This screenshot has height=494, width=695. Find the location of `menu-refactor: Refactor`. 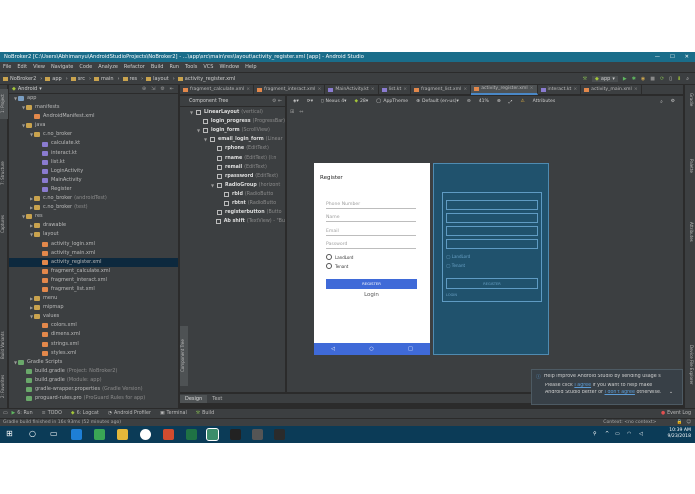

menu-refactor: Refactor is located at coordinates (134, 67).